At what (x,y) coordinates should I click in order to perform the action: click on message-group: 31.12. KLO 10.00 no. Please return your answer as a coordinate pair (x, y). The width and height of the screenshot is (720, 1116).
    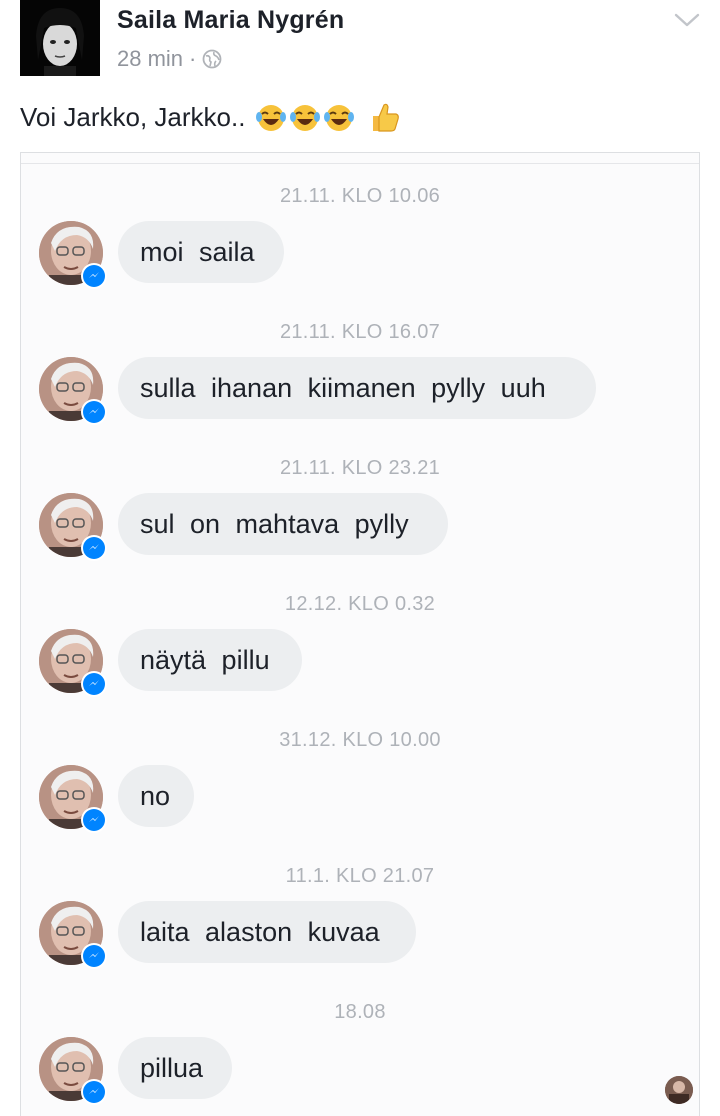
    Looking at the image, I should click on (360, 784).